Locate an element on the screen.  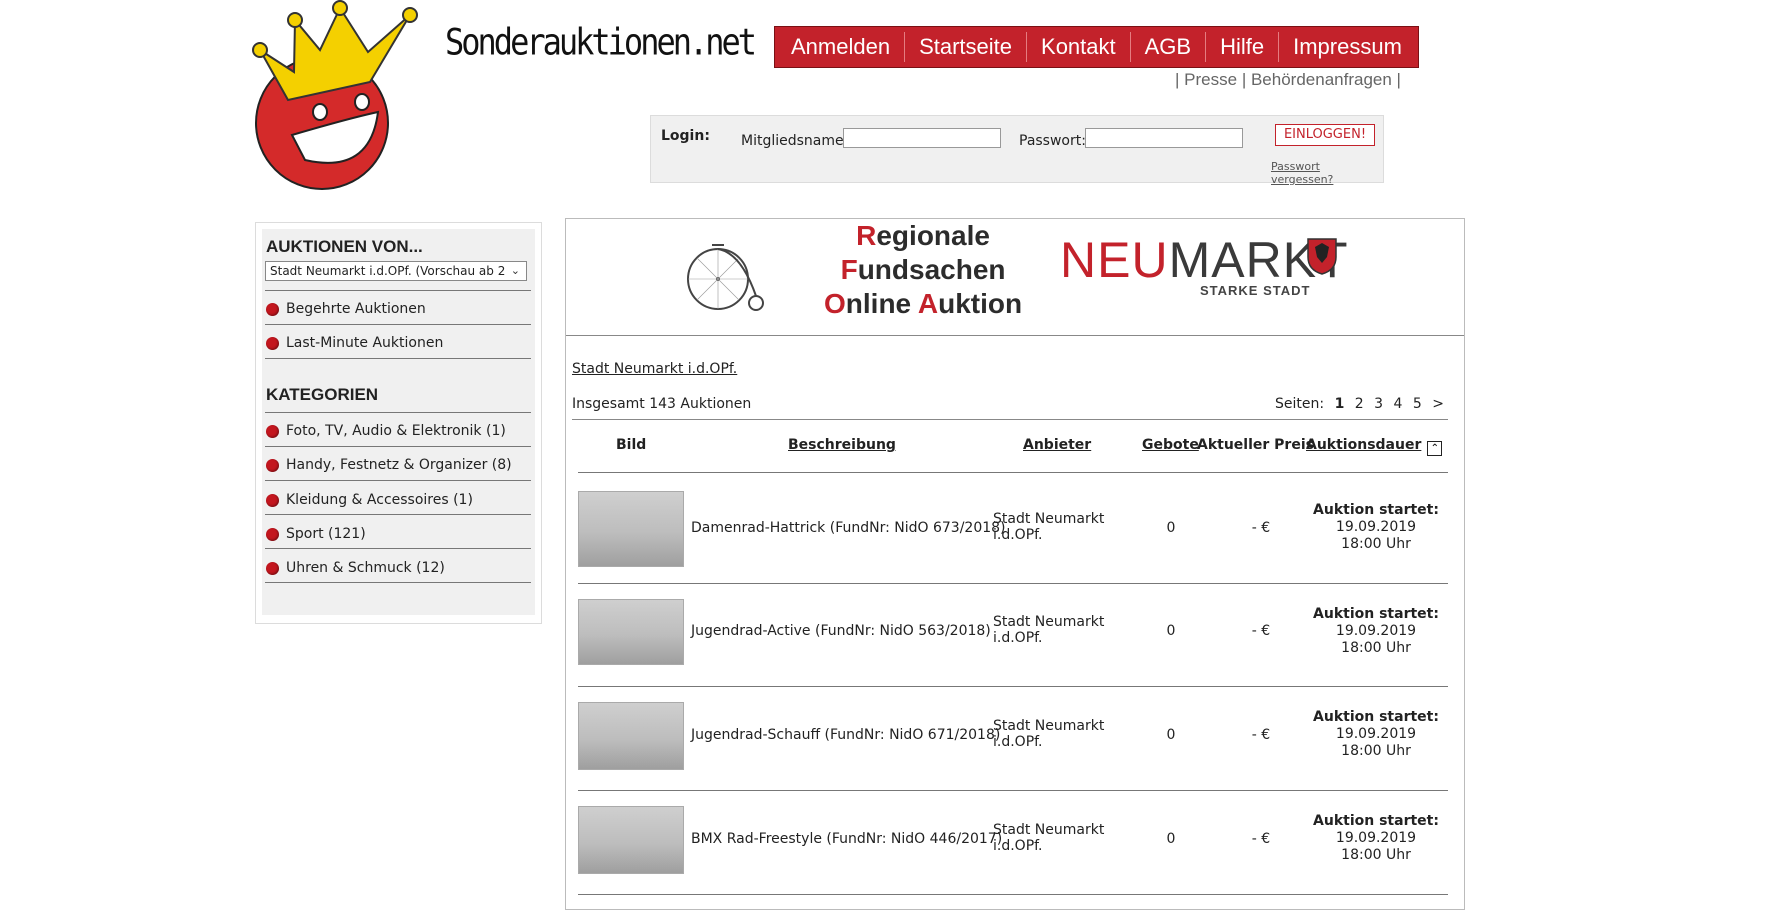
nav-anmelden: Anmelden is located at coordinates (840, 47).